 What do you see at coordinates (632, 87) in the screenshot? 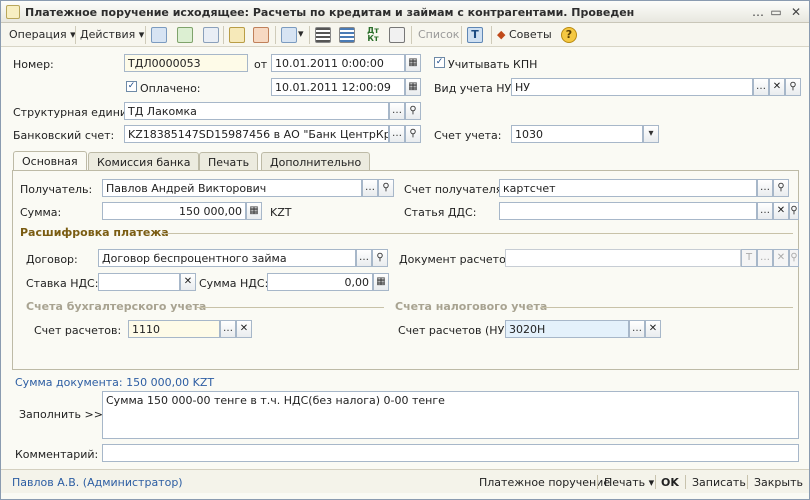
I see `nu-type-field: НУ` at bounding box center [632, 87].